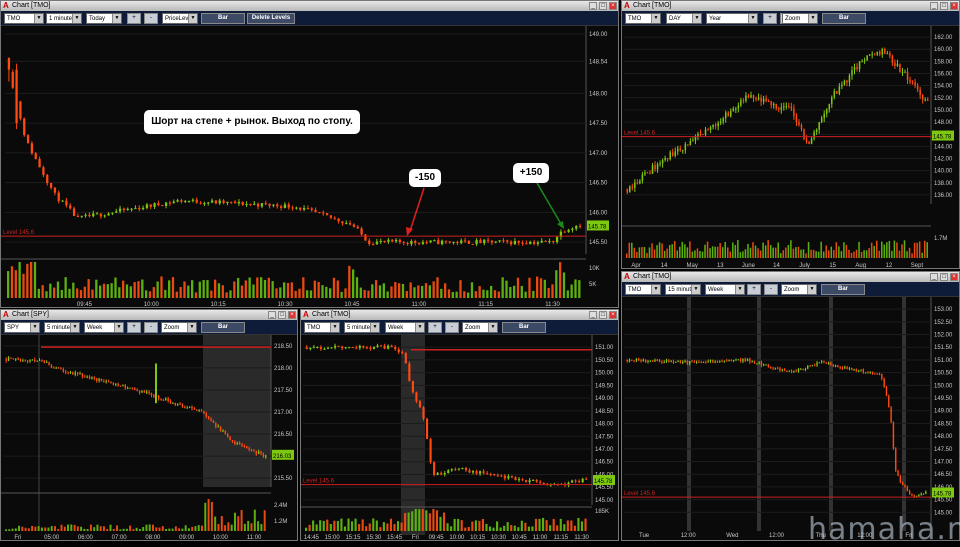 This screenshot has height=547, width=960. I want to click on interval-select: DAY ▼, so click(684, 18).